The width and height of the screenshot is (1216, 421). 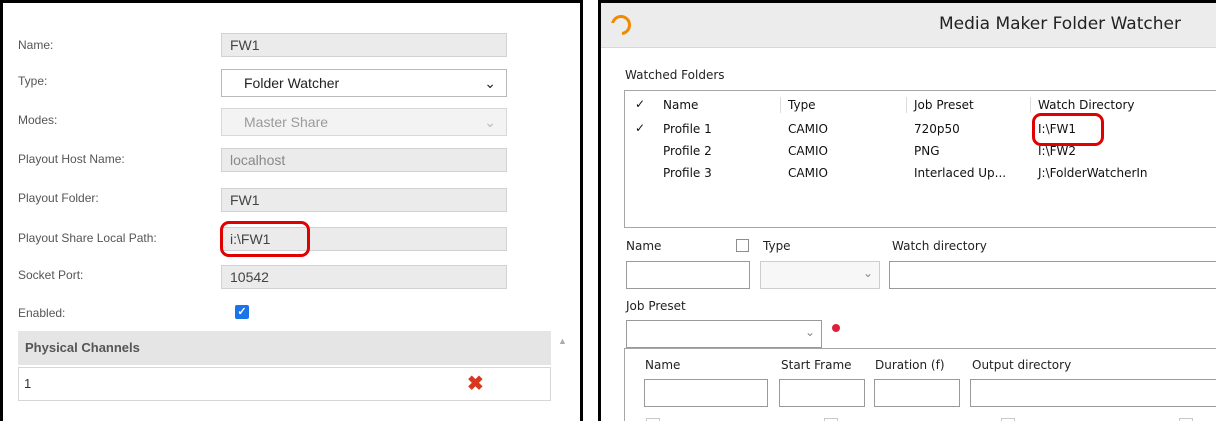 I want to click on socket-port-label: Socket Port:, so click(x=51, y=275).